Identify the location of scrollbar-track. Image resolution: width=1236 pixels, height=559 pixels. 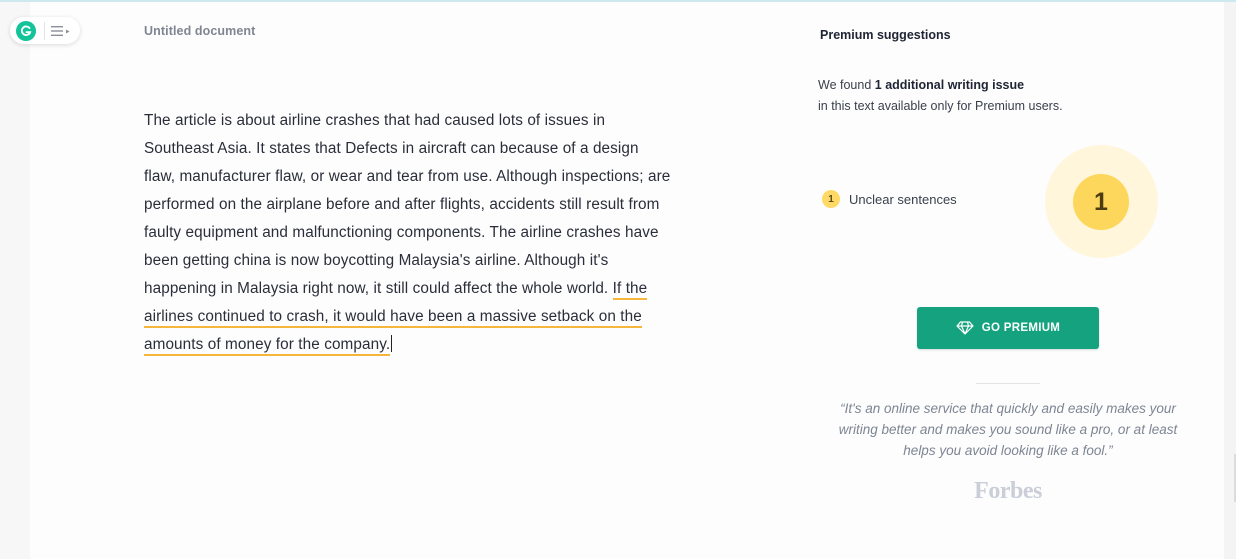
(1230, 280).